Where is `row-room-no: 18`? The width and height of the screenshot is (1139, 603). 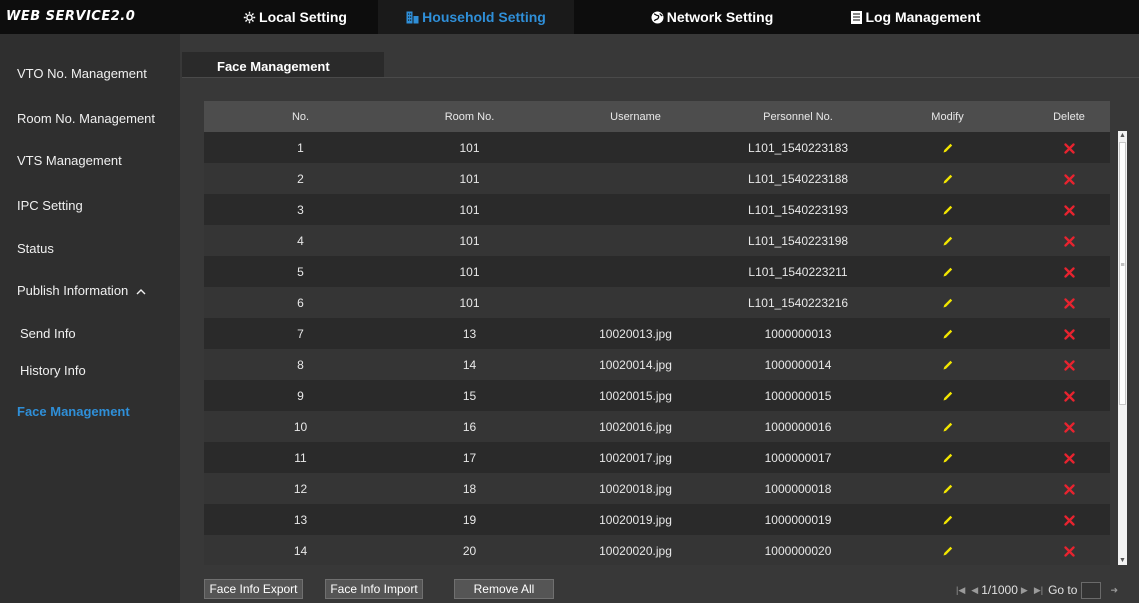
row-room-no: 18 is located at coordinates (469, 488).